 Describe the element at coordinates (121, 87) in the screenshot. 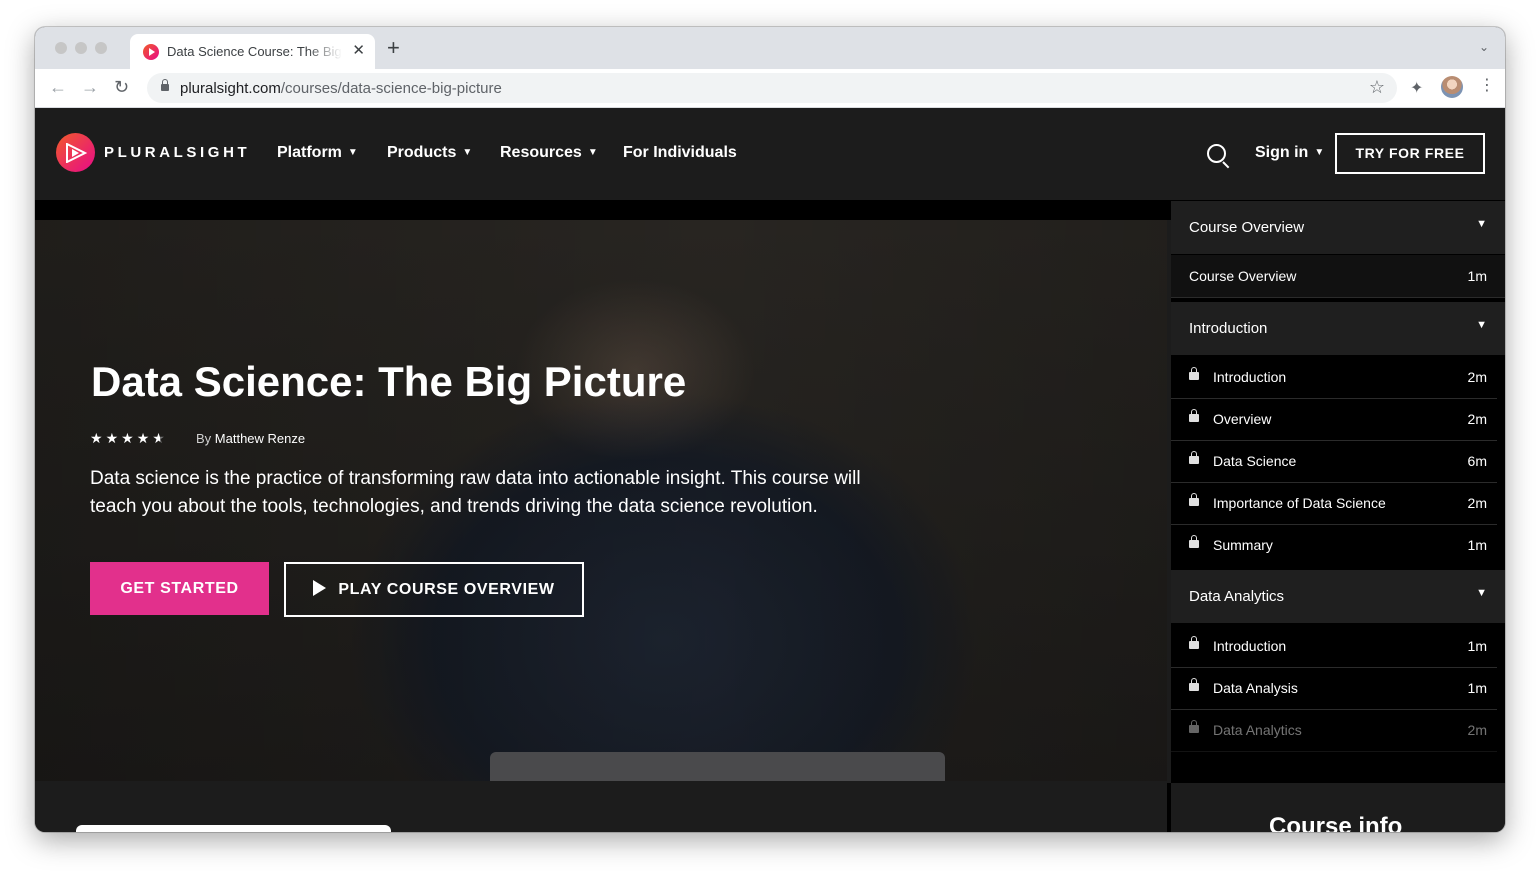

I see `reload-icon: ↻` at that location.